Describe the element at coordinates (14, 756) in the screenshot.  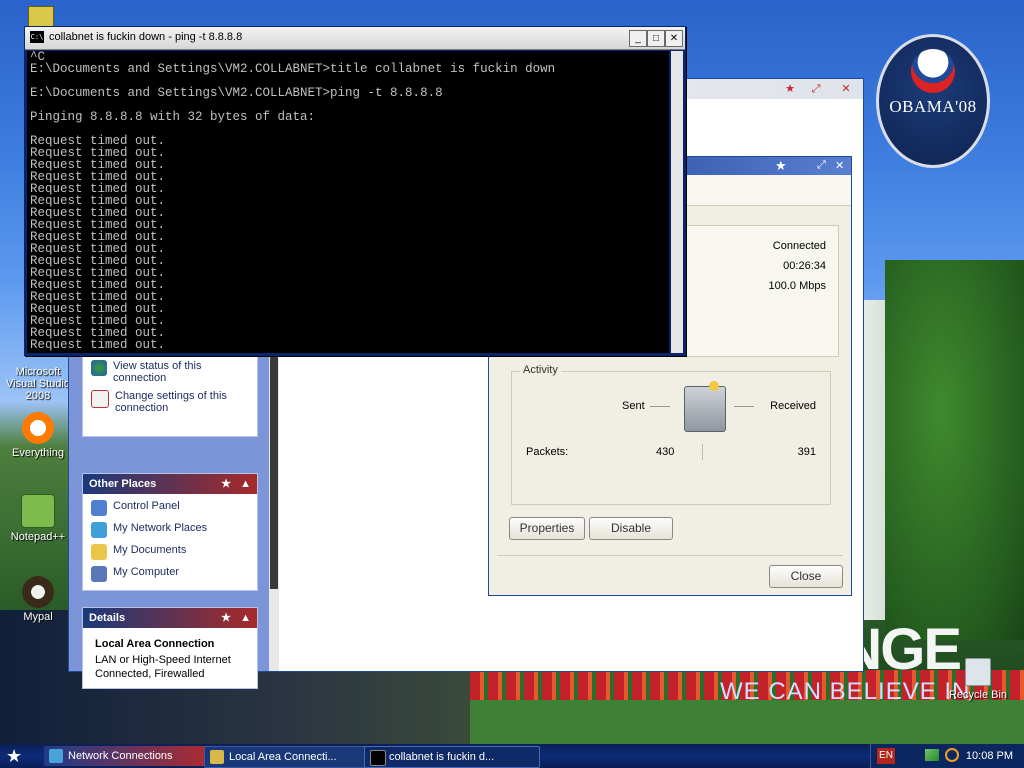
I see `start-button-star-icon: ★` at that location.